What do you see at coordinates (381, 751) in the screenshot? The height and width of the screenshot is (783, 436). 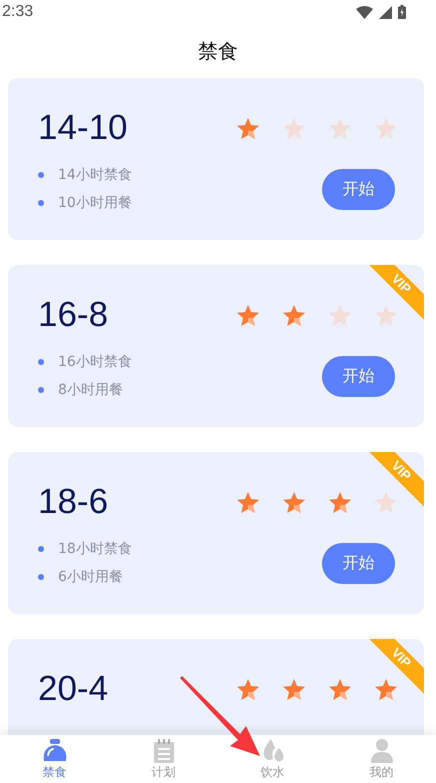 I see `person-icon` at bounding box center [381, 751].